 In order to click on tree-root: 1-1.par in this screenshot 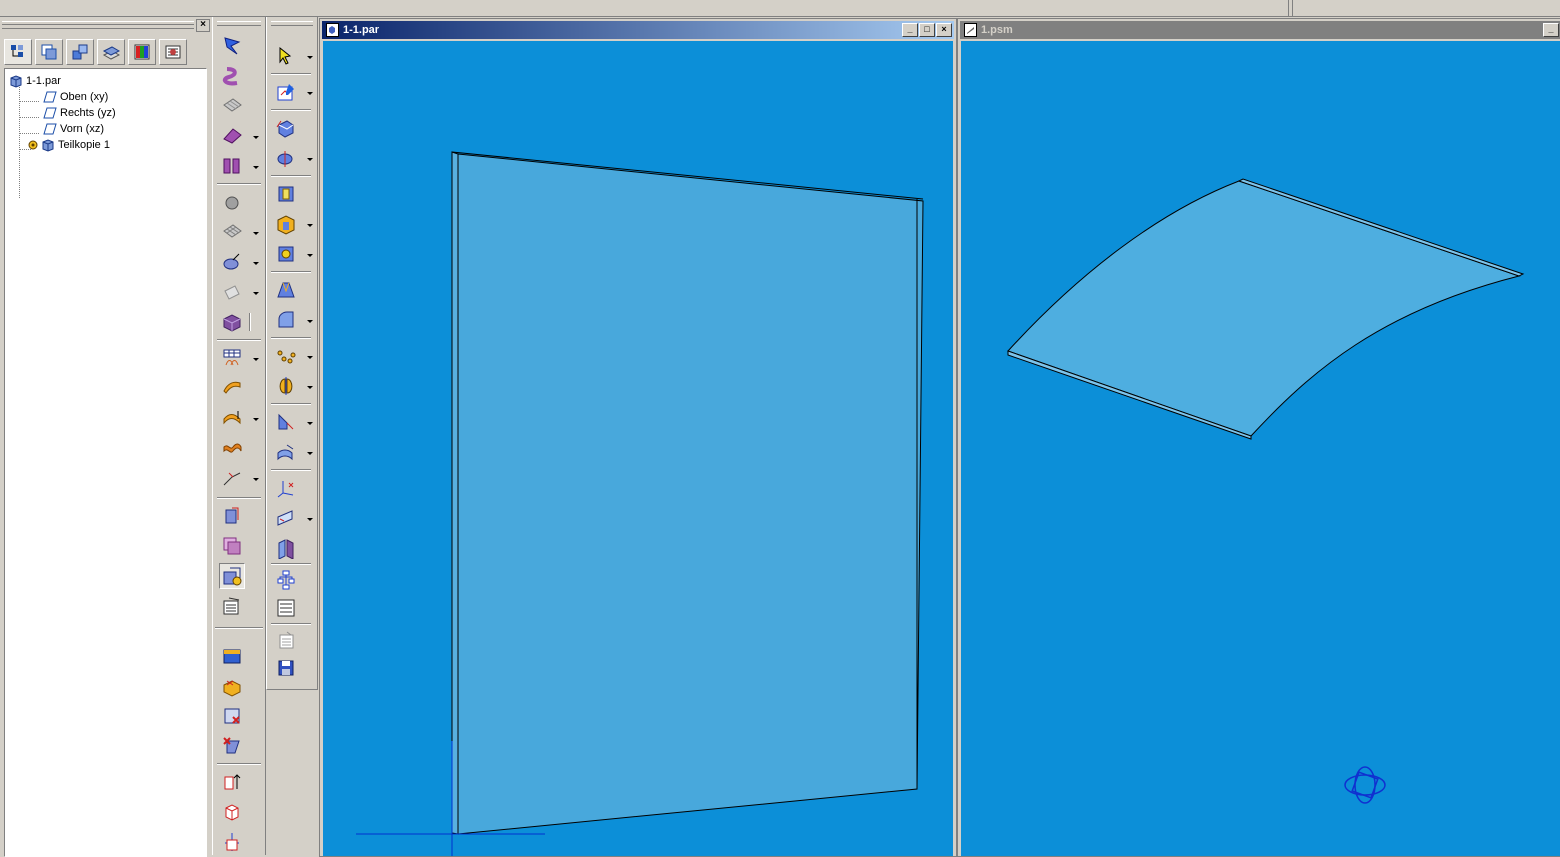, I will do `click(35, 81)`.